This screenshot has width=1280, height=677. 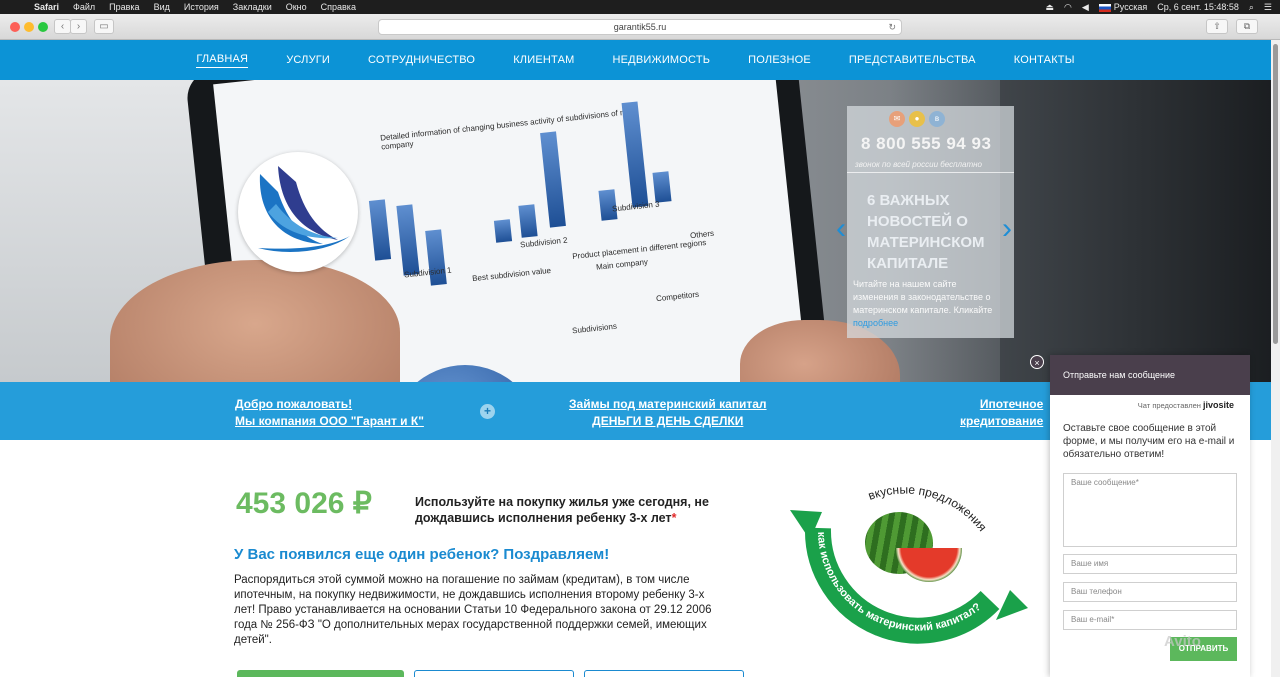 I want to click on nav-cooperation: СОТРУДНИЧЕСТВО, so click(x=421, y=60).